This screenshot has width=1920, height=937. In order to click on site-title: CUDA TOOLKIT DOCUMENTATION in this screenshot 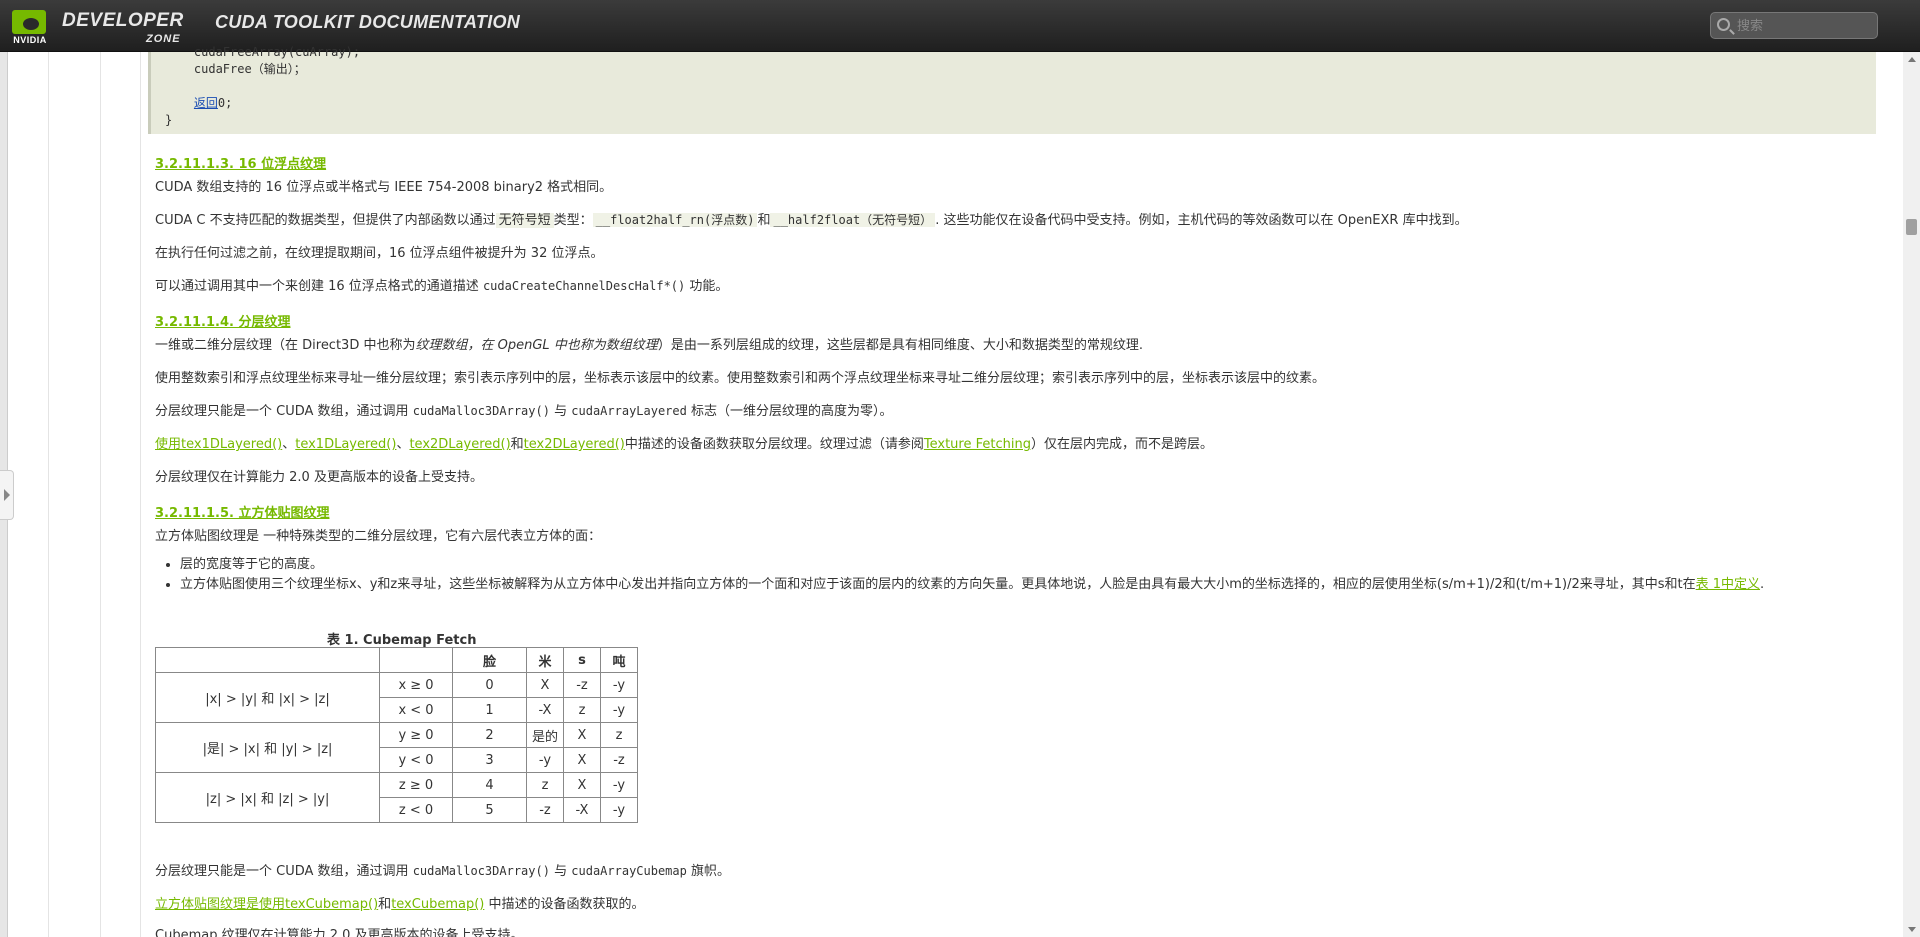, I will do `click(367, 22)`.